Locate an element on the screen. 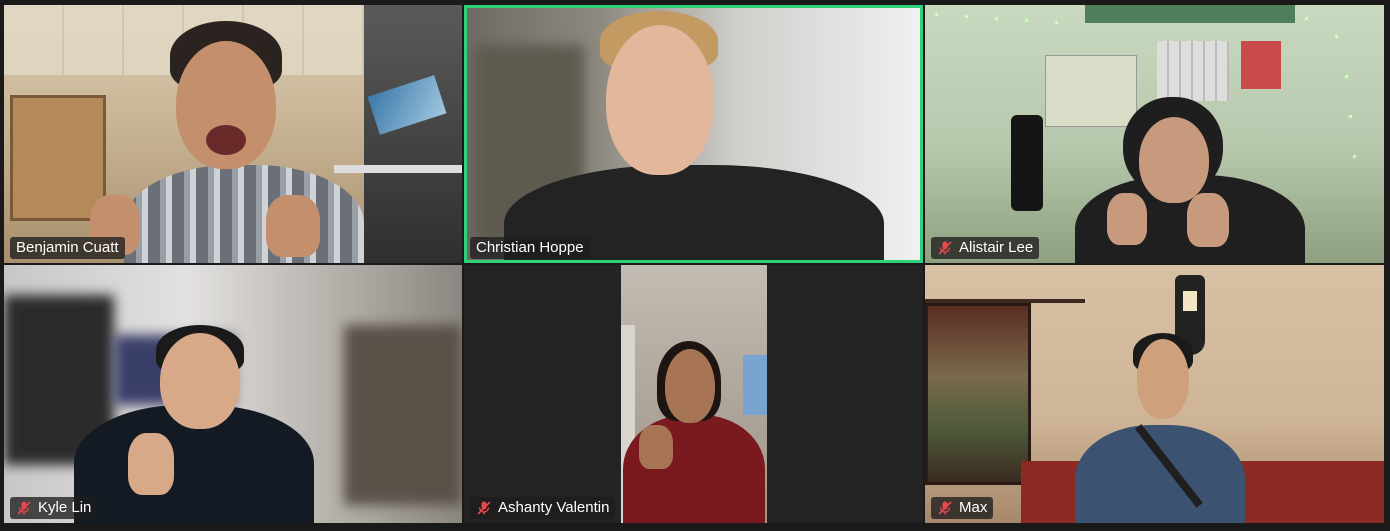  participant-name-tag: Benjamin Cuatt is located at coordinates (67, 248).